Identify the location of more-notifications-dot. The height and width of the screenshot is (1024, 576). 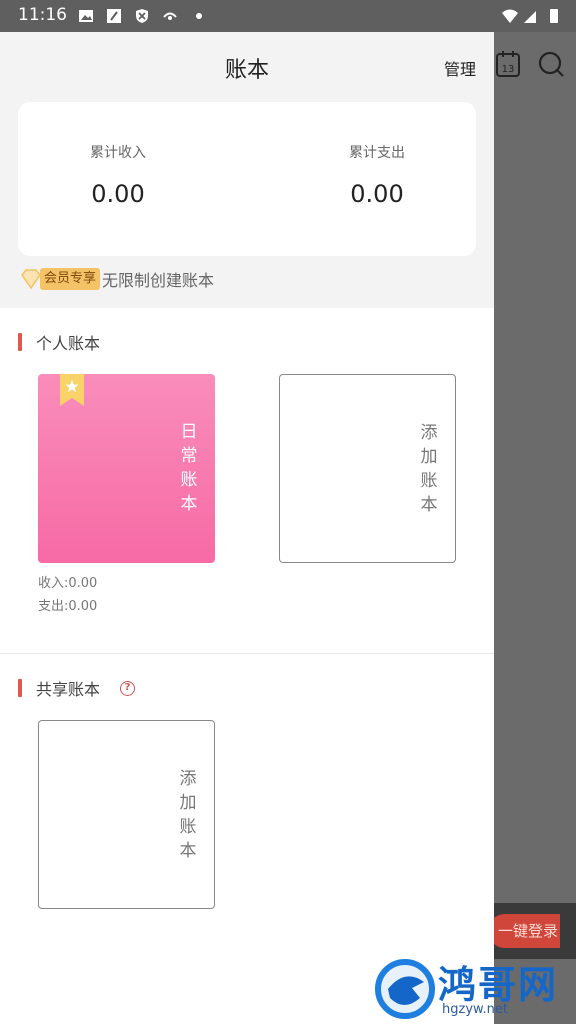
(199, 16).